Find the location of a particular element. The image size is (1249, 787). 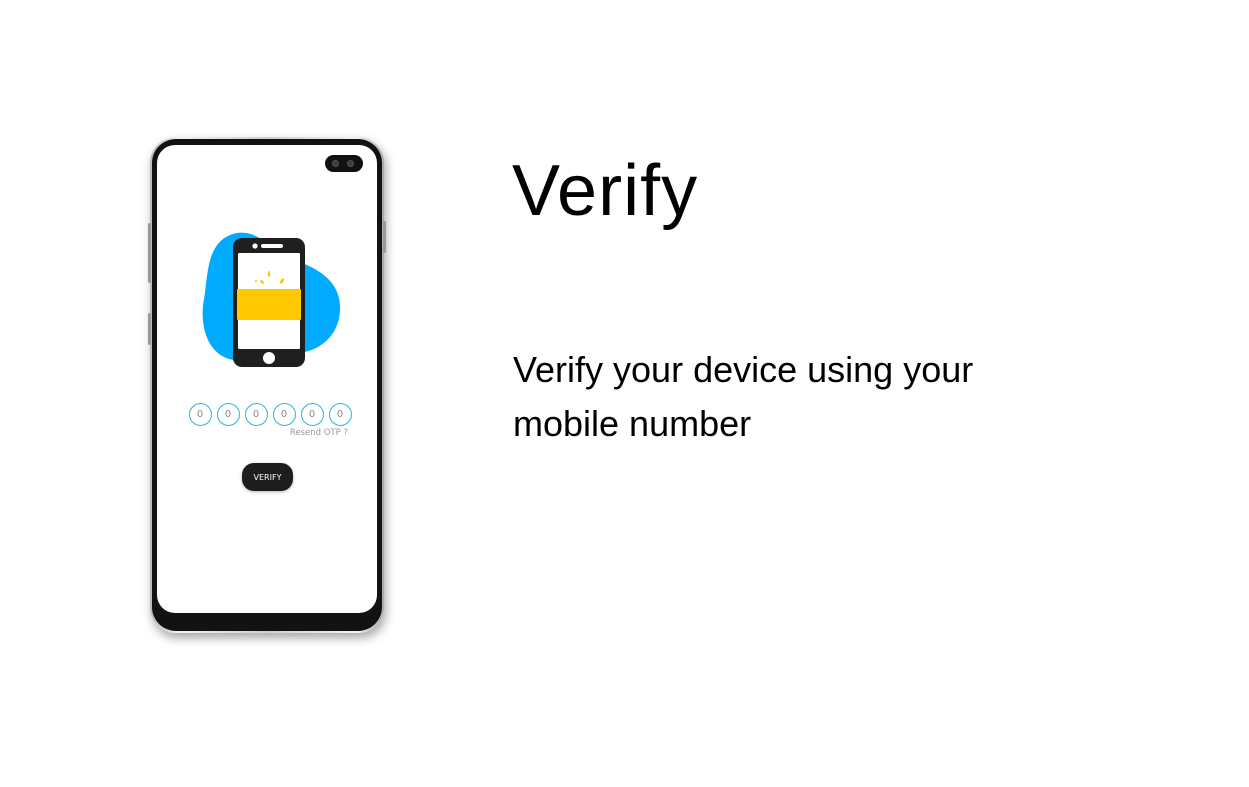

phone-mockup: 0 0 0 0 0 0 Resend OTP ? VERIFY is located at coordinates (267, 385).